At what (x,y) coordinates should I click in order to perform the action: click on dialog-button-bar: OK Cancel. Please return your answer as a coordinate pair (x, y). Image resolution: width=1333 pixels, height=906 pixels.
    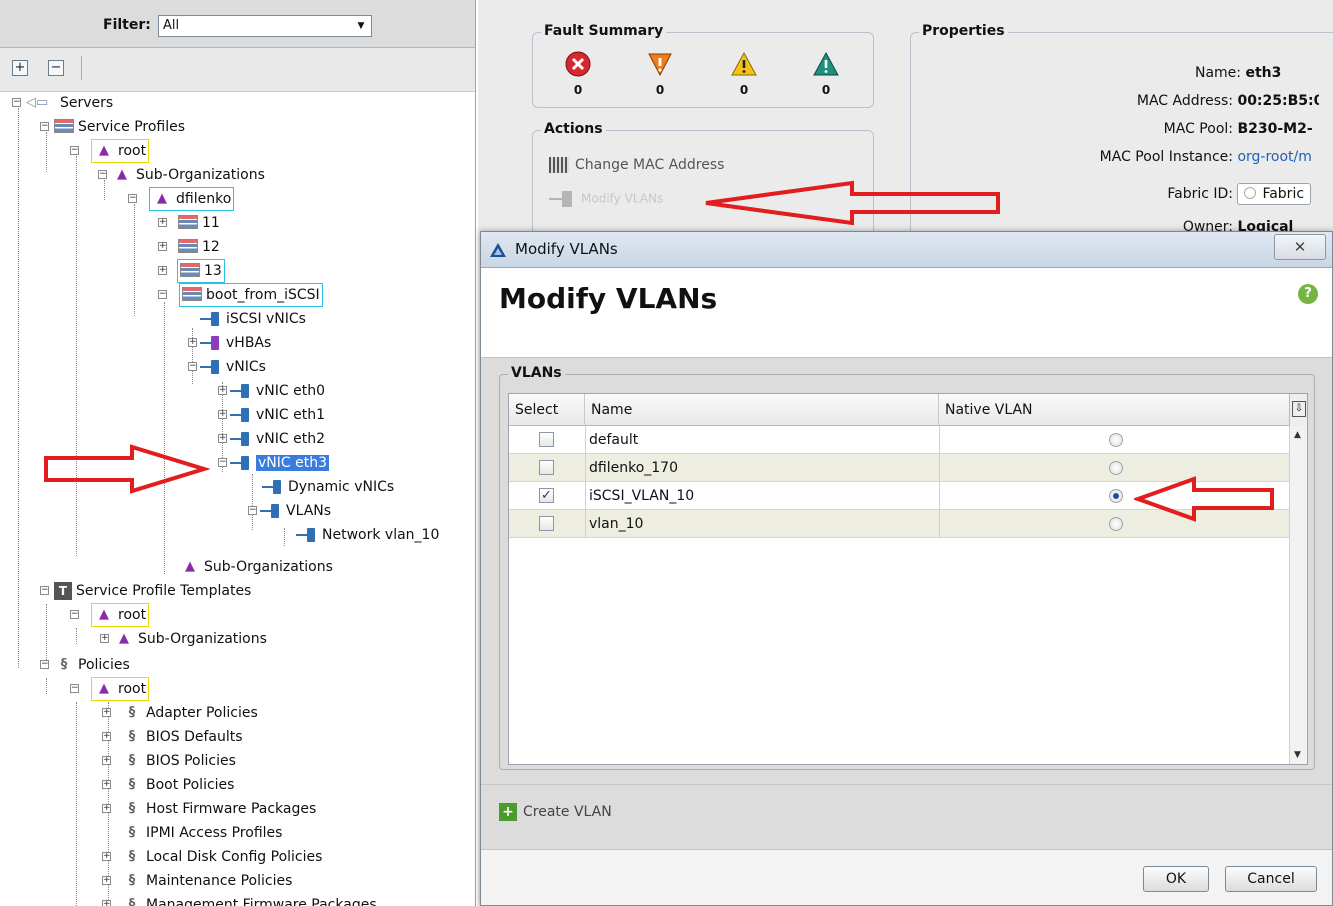
    Looking at the image, I should click on (906, 877).